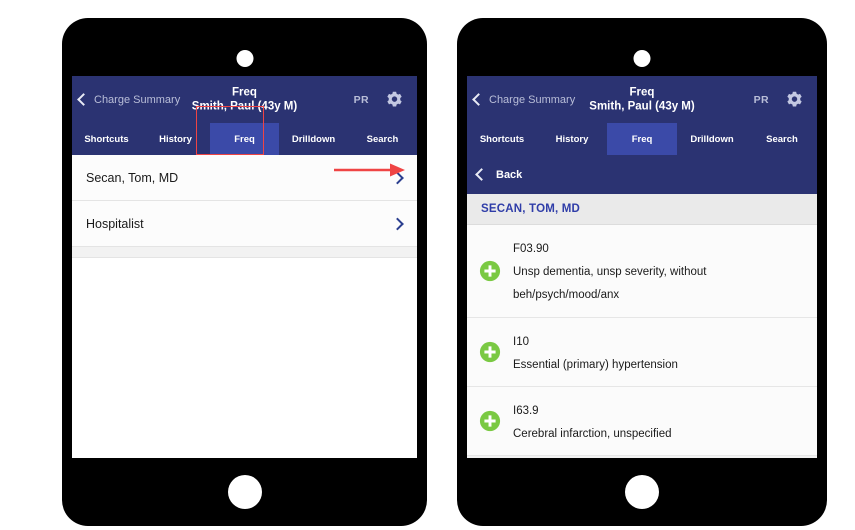  Describe the element at coordinates (642, 174) in the screenshot. I see `back-bar: Back` at that location.